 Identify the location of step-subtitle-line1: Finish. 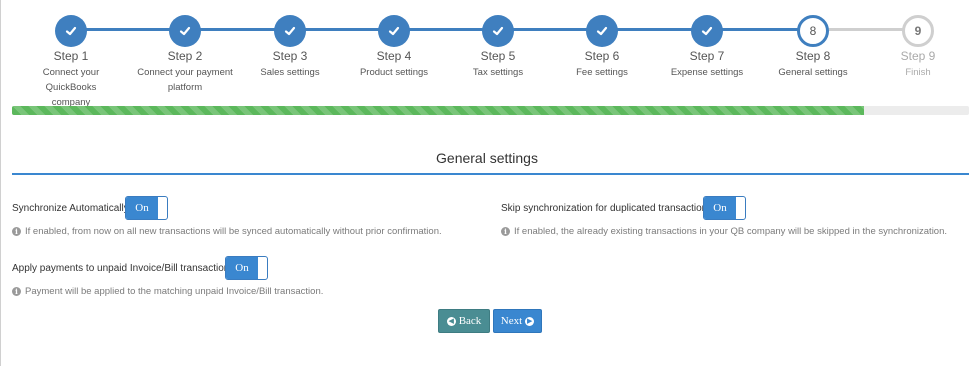
(918, 72).